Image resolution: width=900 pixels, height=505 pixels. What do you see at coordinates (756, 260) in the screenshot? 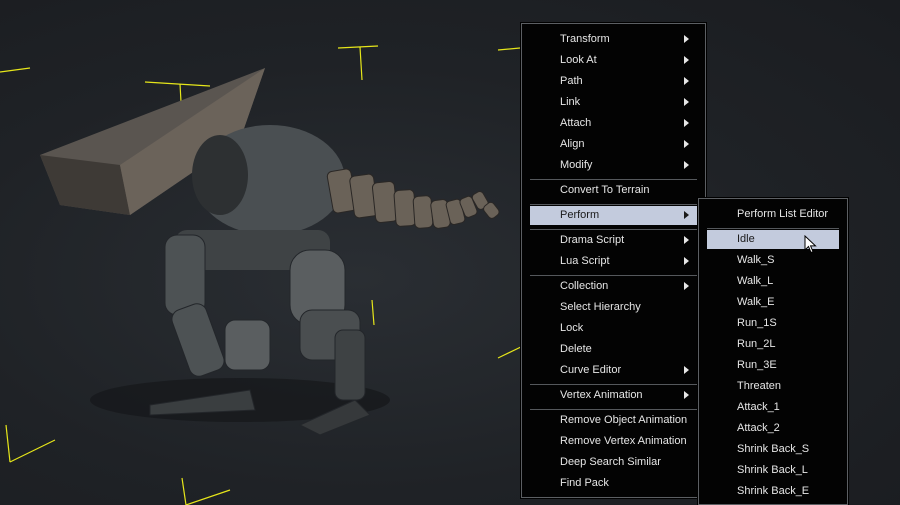
I see `menu-item-label: Walk_S` at bounding box center [756, 260].